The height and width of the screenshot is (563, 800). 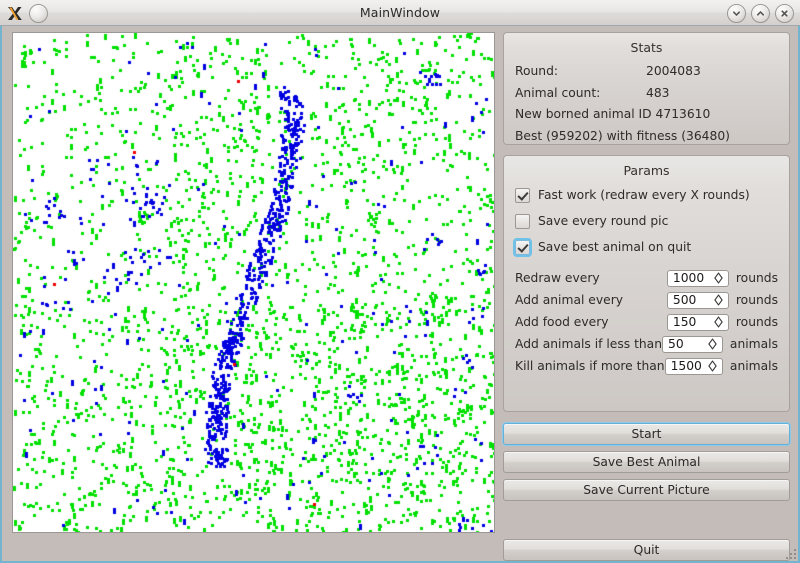 I want to click on spin-redraw-every-unit: rounds, so click(x=756, y=278).